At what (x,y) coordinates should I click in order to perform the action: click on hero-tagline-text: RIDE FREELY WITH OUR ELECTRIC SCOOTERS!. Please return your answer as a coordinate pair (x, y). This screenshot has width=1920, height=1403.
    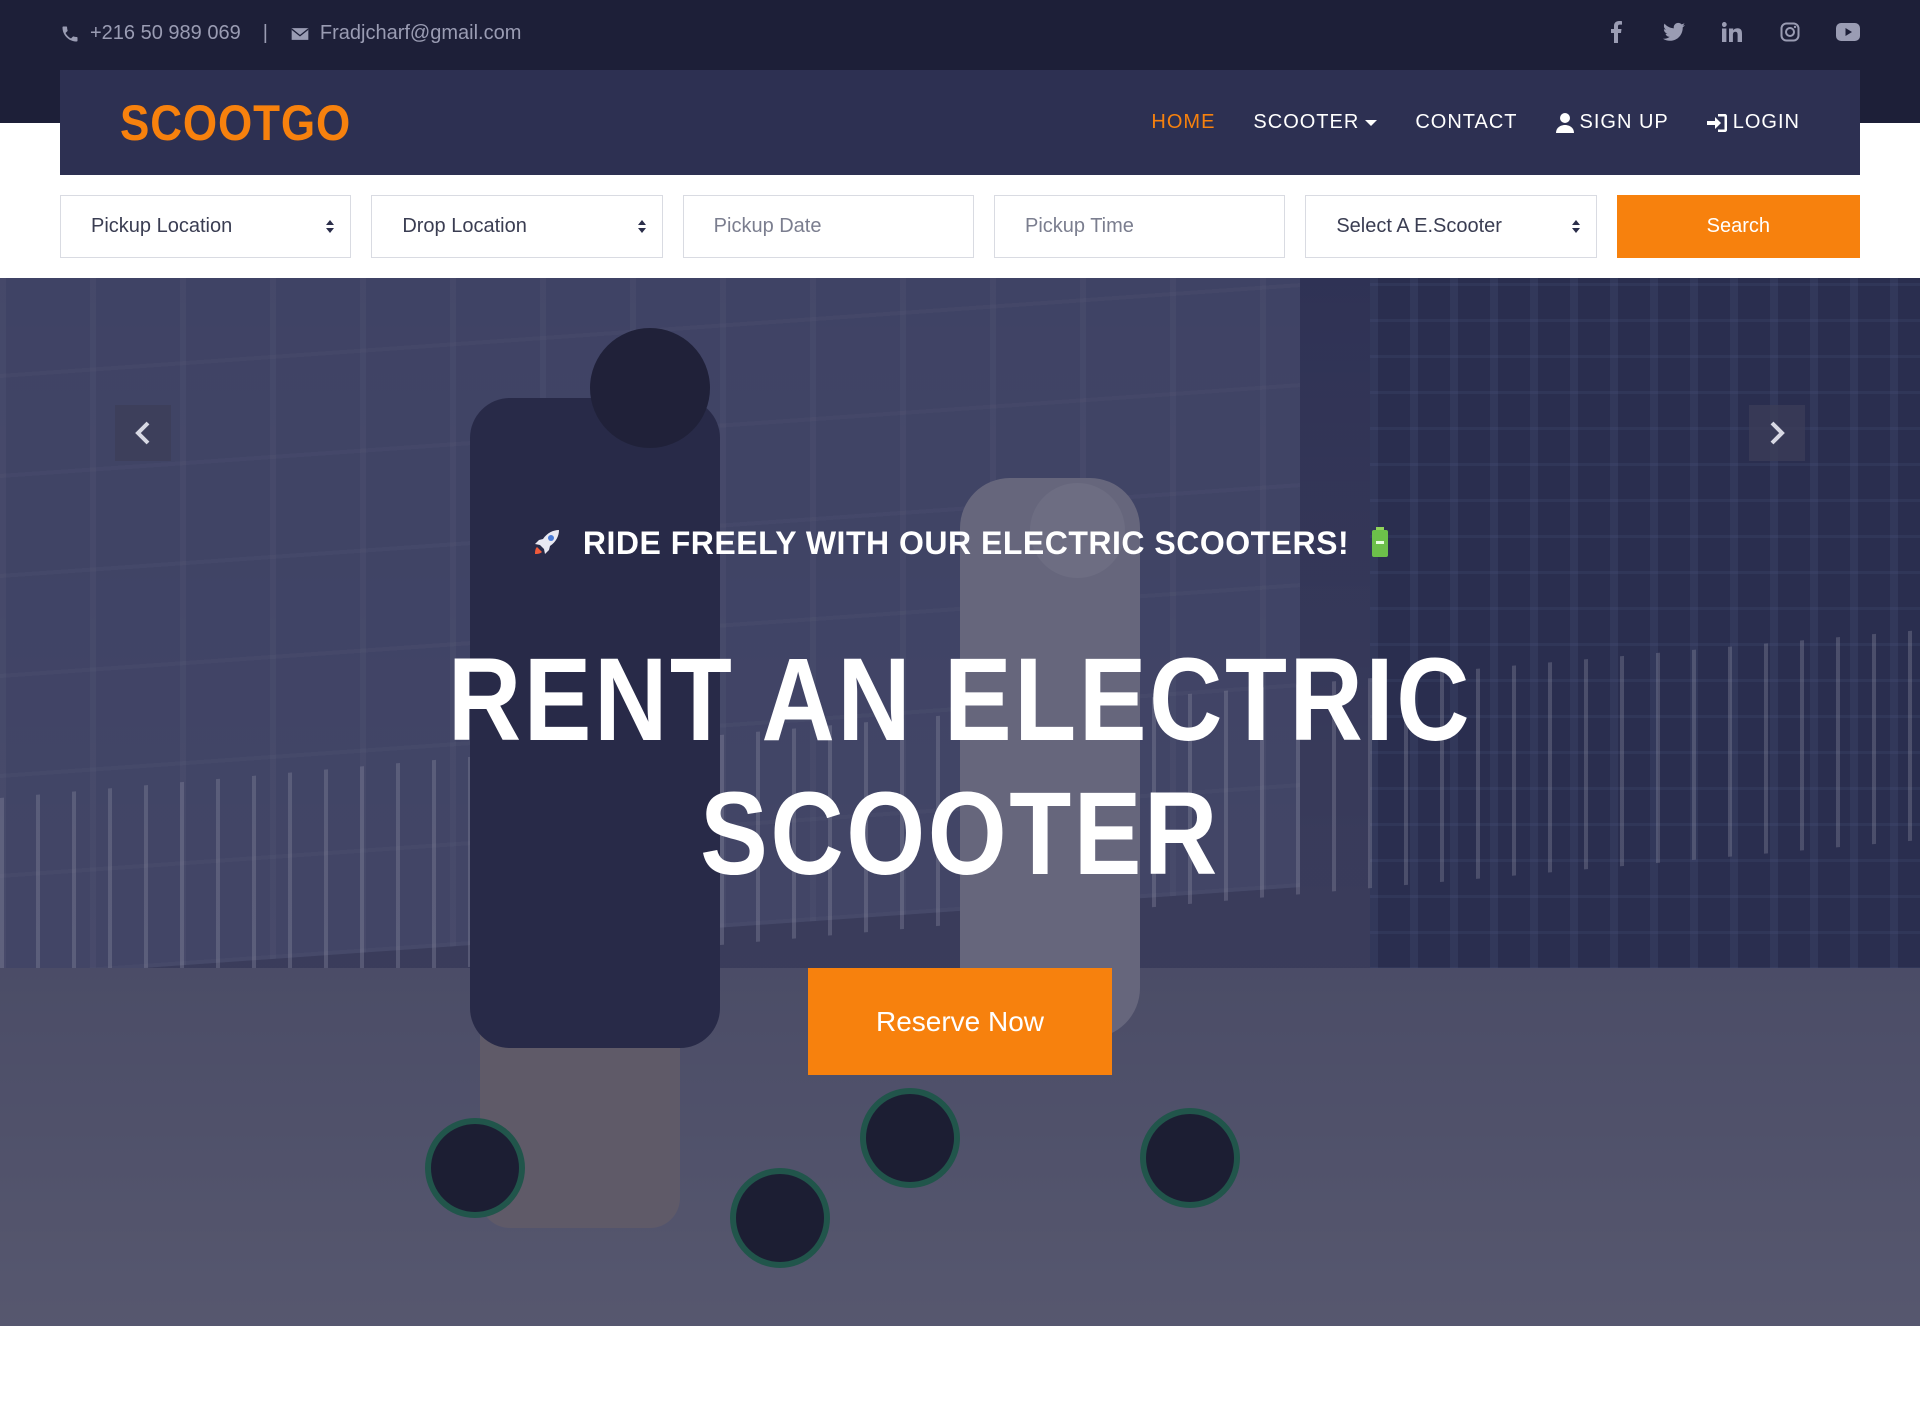
    Looking at the image, I should click on (966, 543).